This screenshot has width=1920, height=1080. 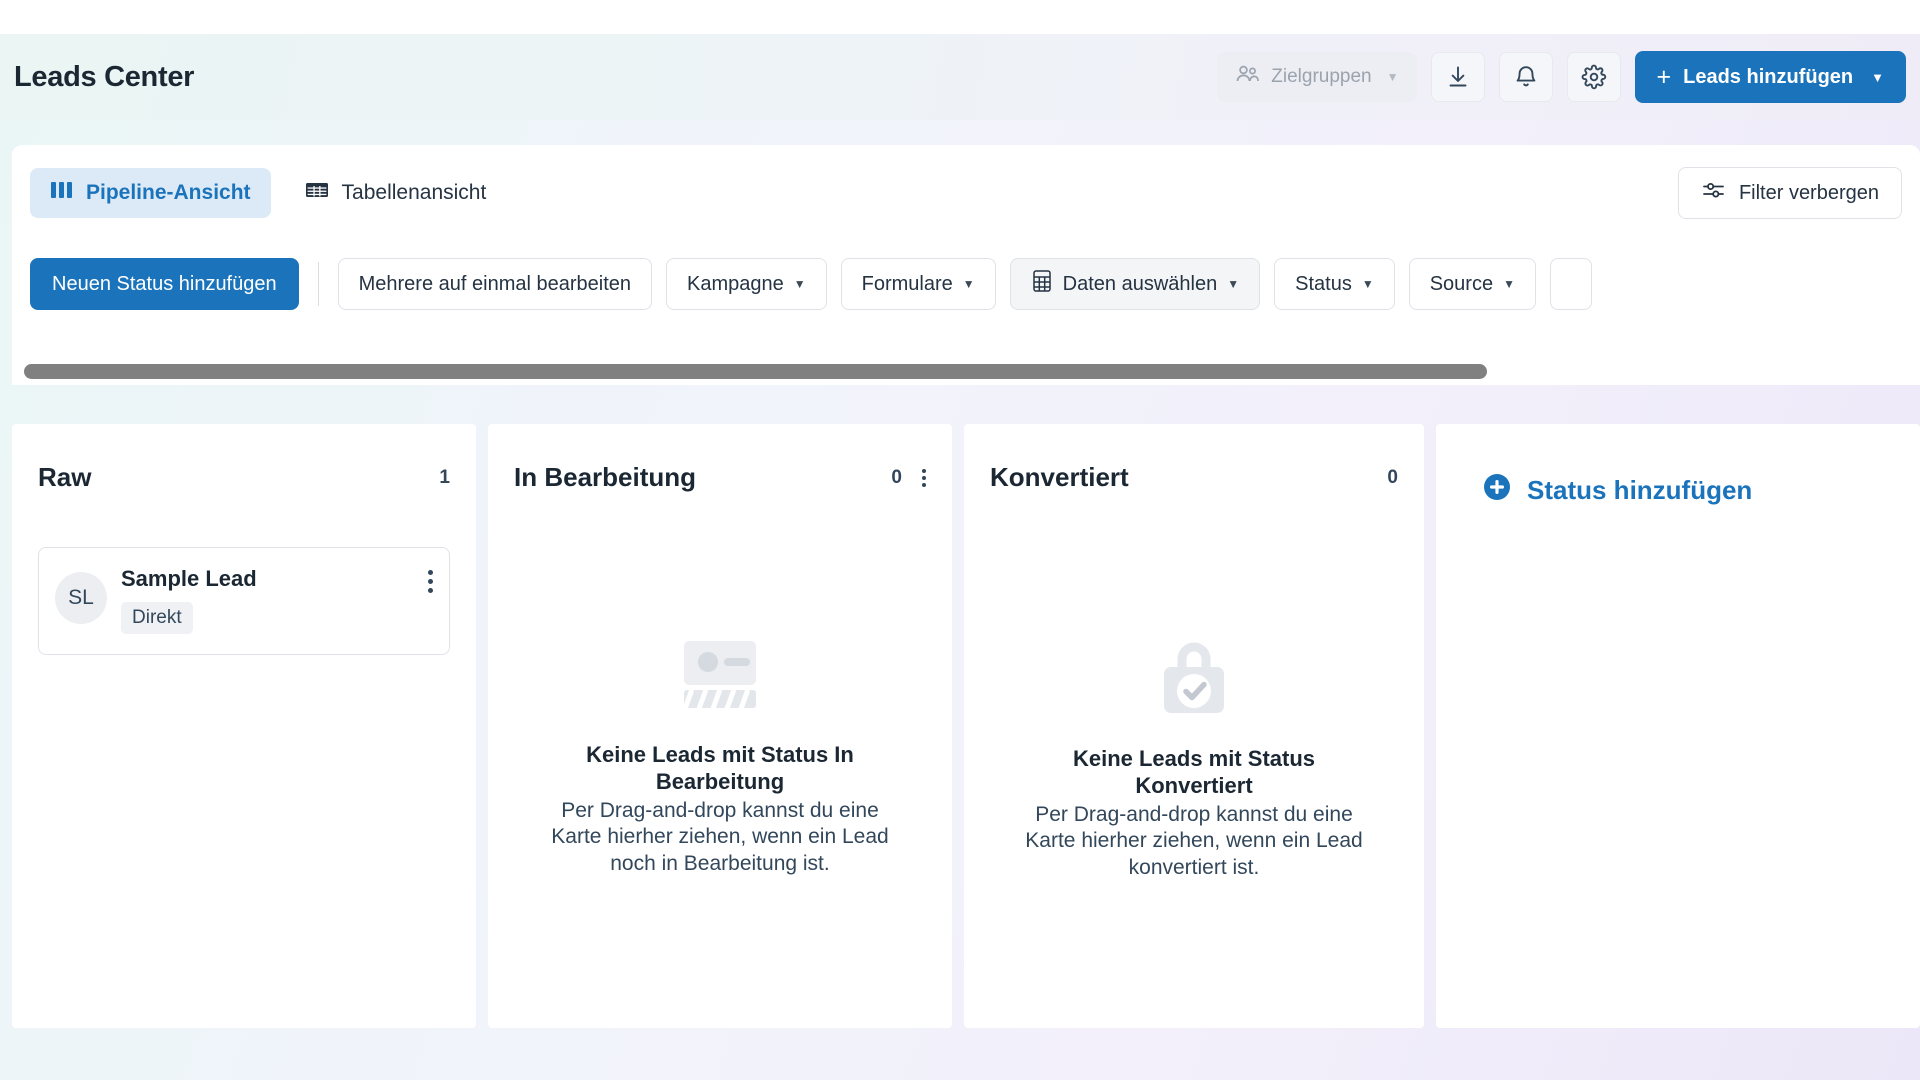 I want to click on tab-table-view: Tabellenansicht, so click(x=396, y=193).